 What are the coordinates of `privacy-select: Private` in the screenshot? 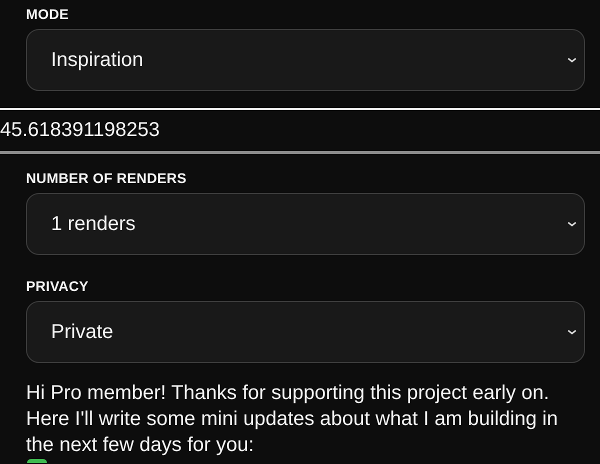 It's located at (305, 332).